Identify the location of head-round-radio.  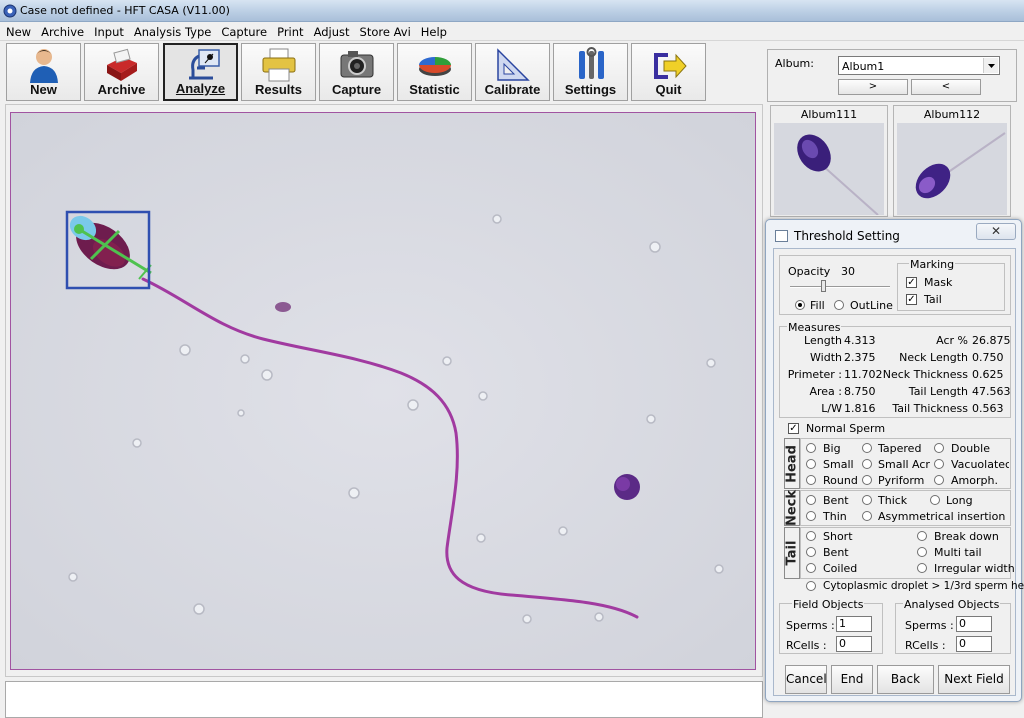
(811, 480).